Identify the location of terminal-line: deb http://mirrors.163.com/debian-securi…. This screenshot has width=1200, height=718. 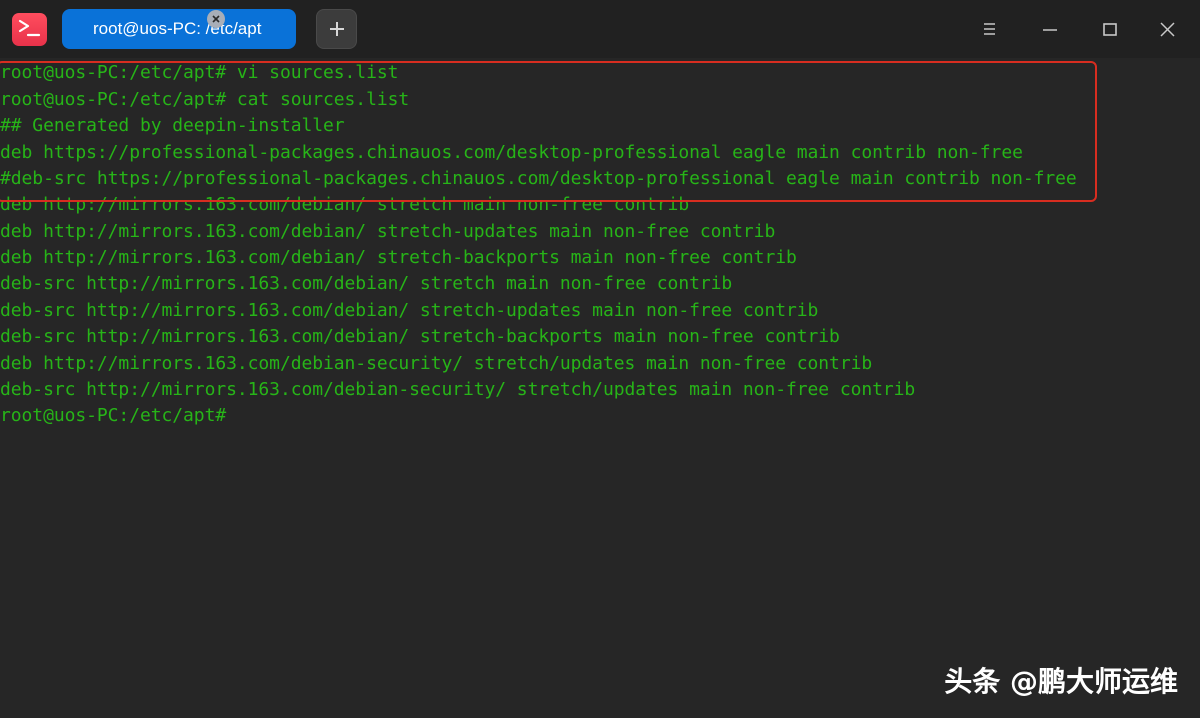
(436, 363).